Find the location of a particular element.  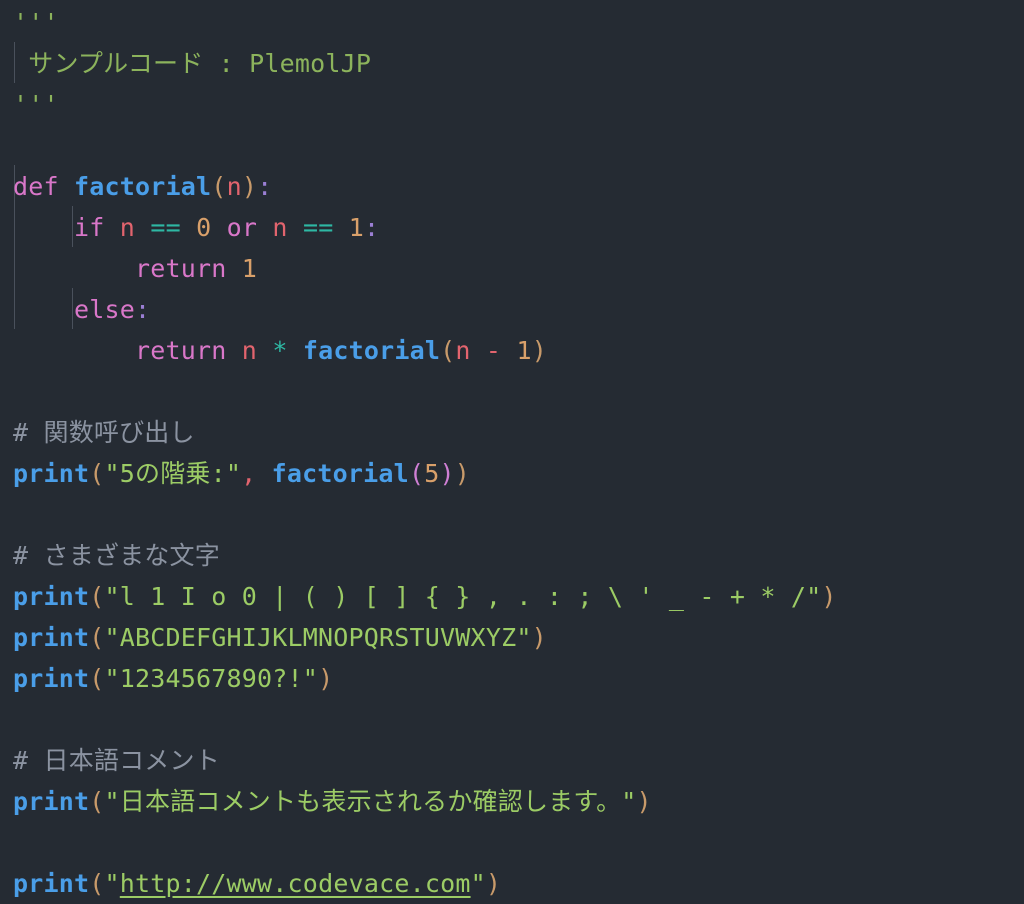

keyword-return: return is located at coordinates (181, 268).